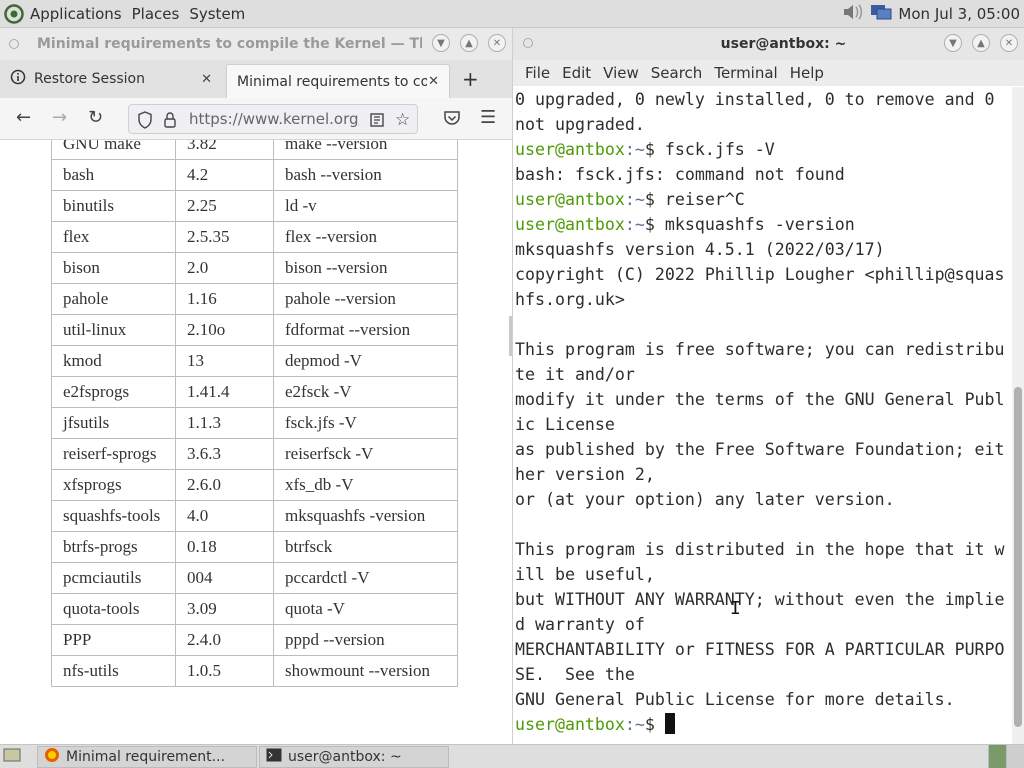  What do you see at coordinates (763, 224) in the screenshot?
I see `prompt-line: user@antbox:~$ mksquashfs -version` at bounding box center [763, 224].